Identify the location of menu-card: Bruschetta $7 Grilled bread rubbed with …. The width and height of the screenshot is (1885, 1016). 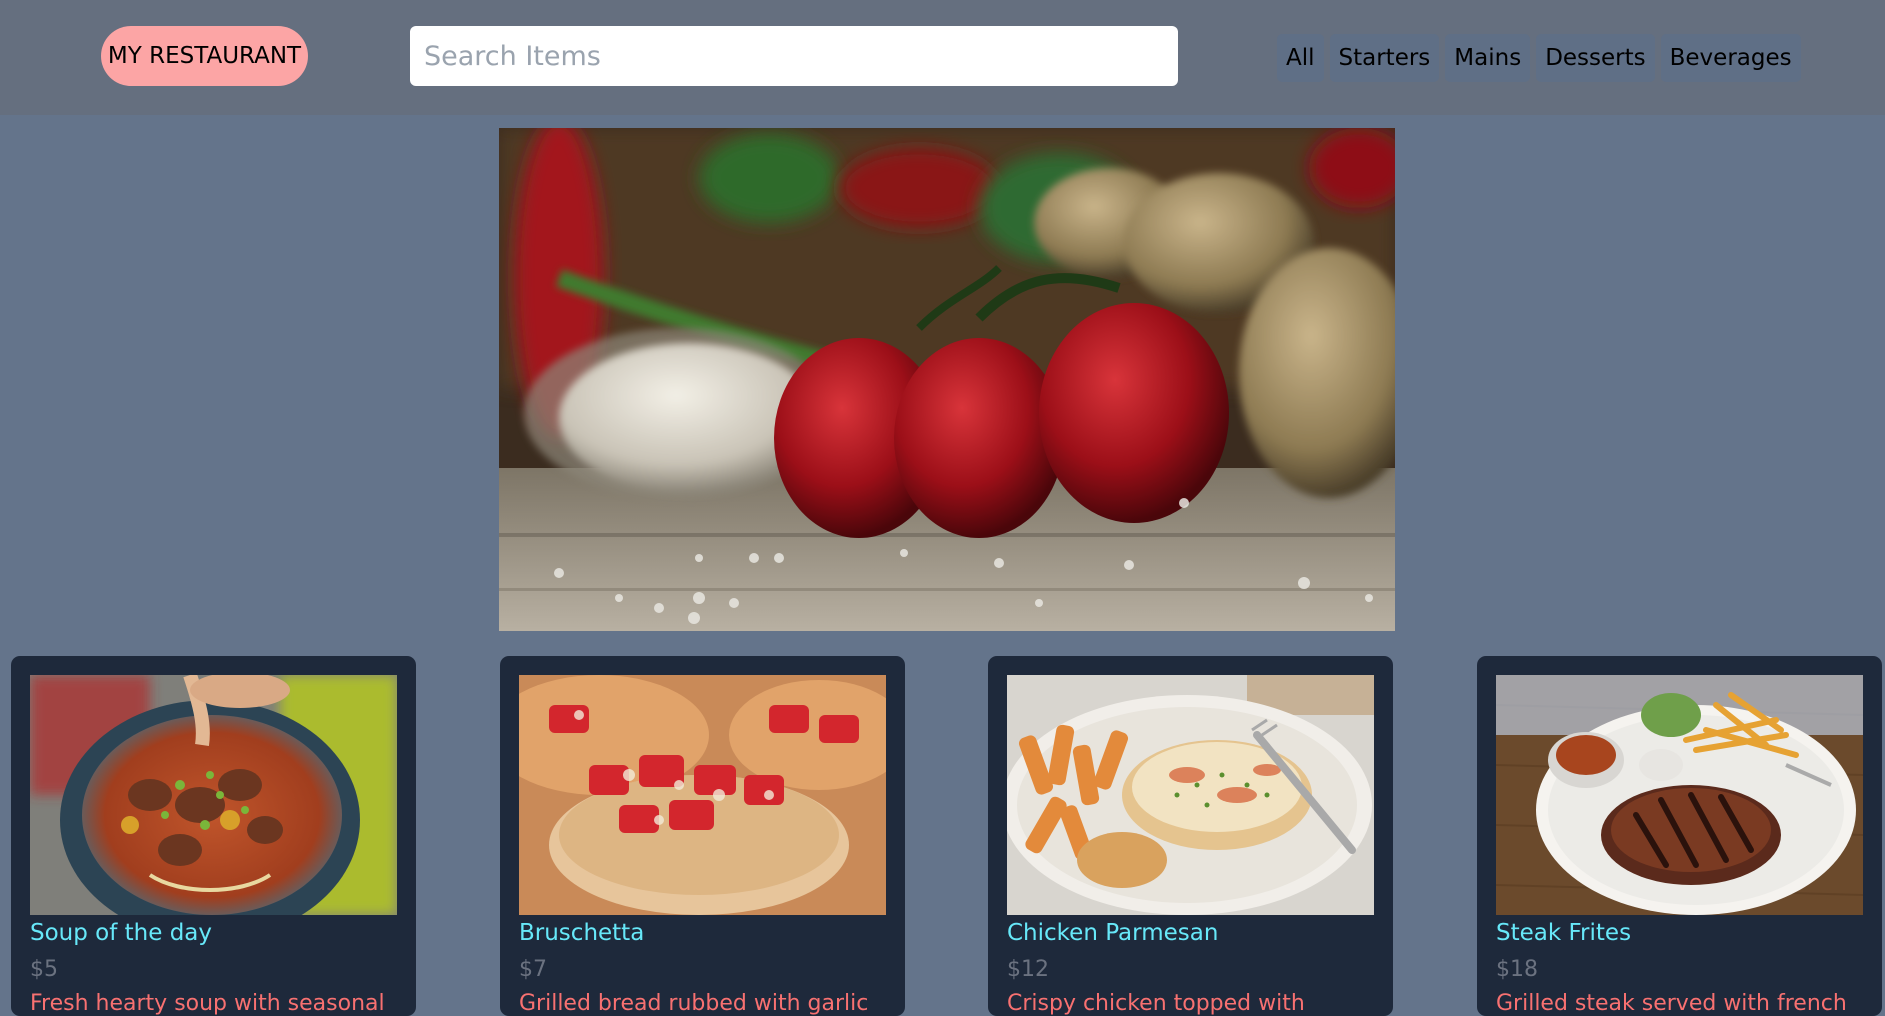
(702, 836).